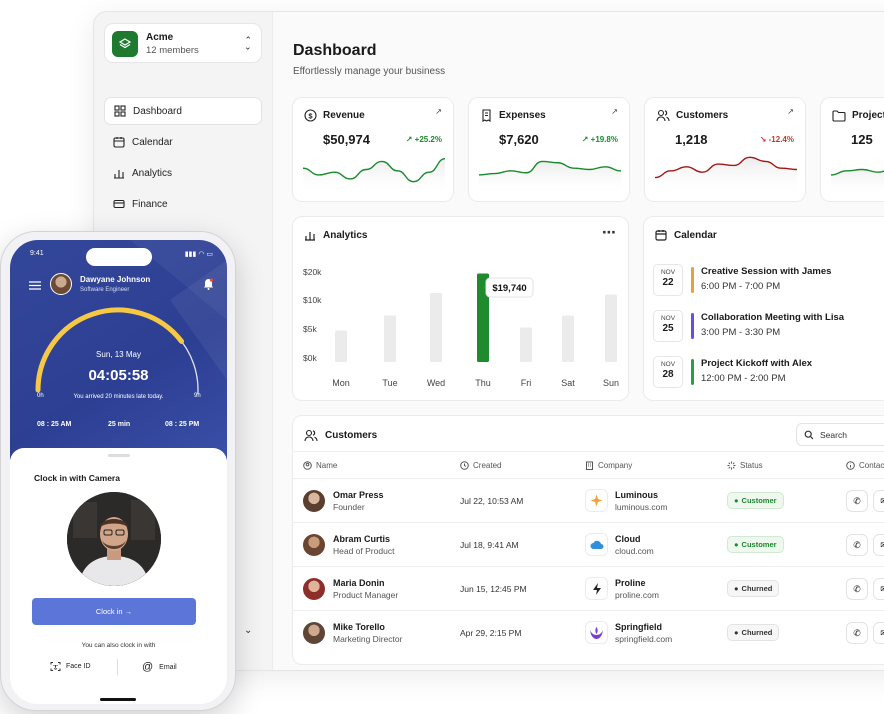 The image size is (884, 714). What do you see at coordinates (757, 363) in the screenshot?
I see `event-title: Project Kickoff with Alex` at bounding box center [757, 363].